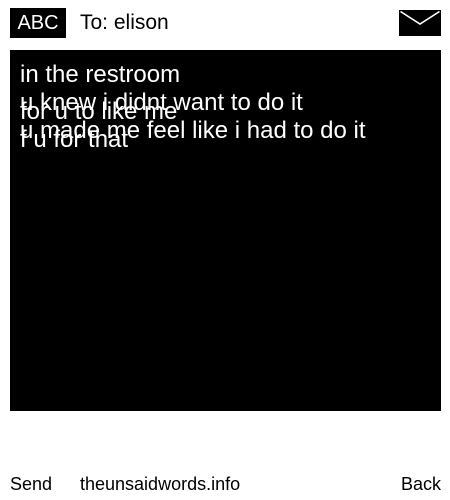  Describe the element at coordinates (421, 484) in the screenshot. I see `back-button: Back` at that location.